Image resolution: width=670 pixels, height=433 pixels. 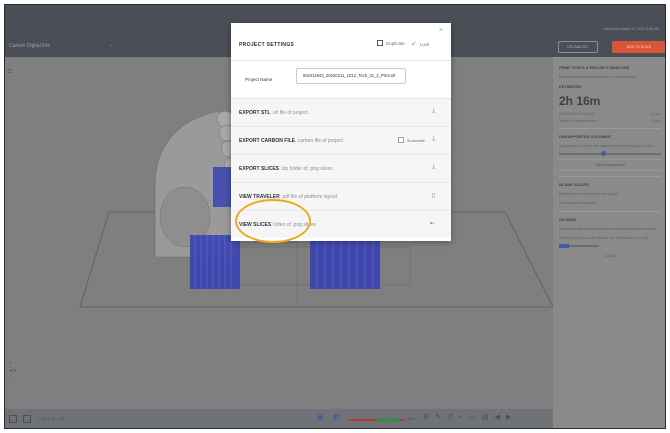 I want to click on unsupported-slider, so click(x=610, y=153).